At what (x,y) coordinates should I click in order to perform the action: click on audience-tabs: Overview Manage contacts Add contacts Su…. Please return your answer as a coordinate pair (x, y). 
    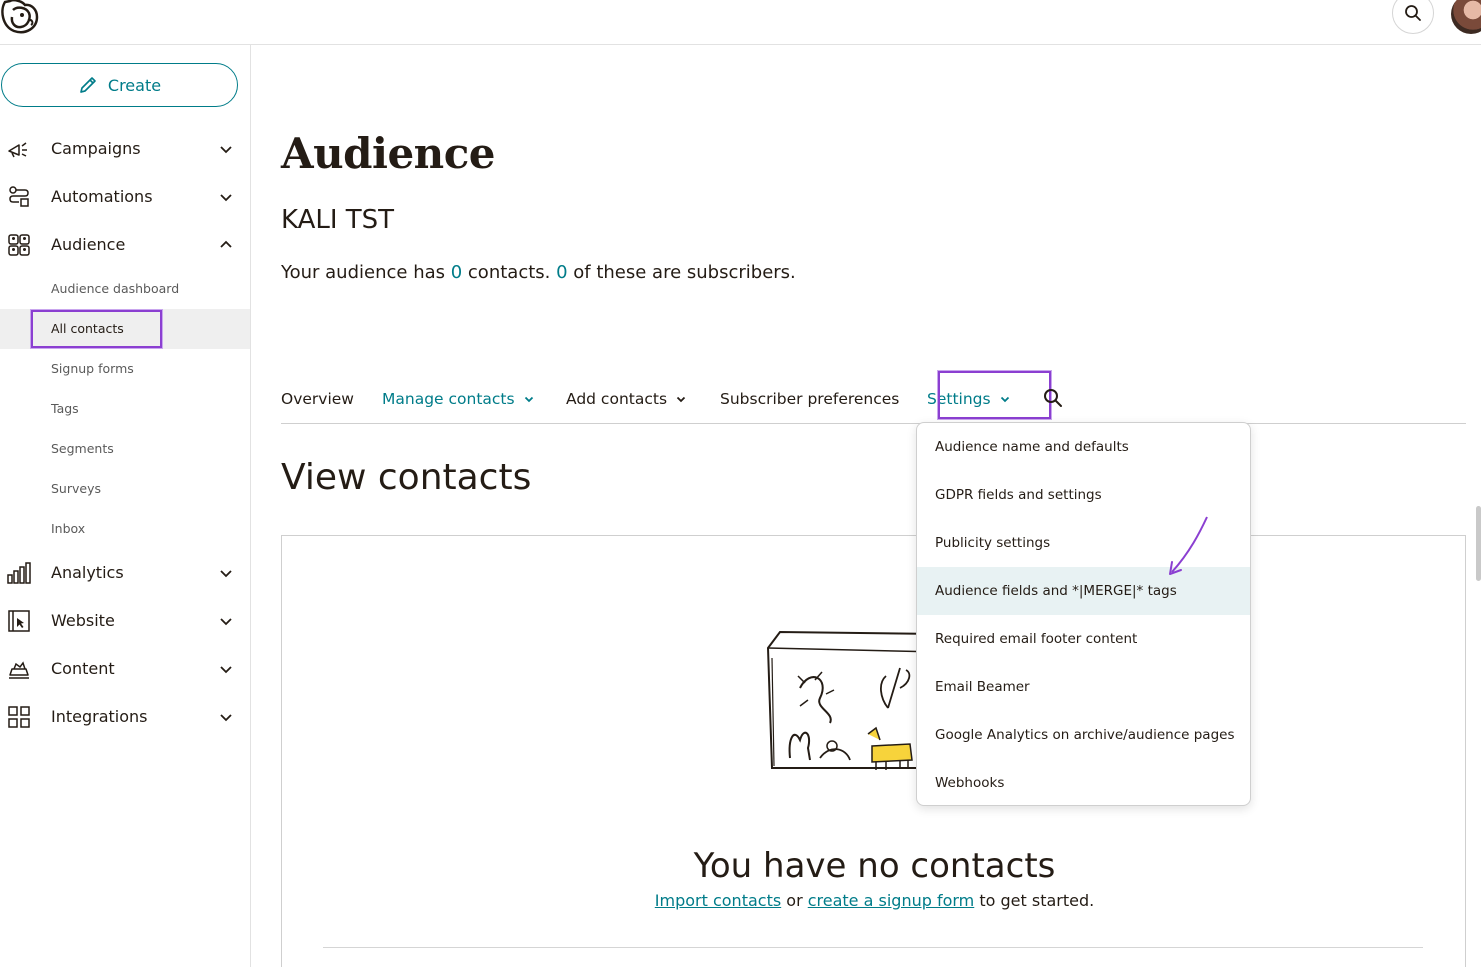
    Looking at the image, I should click on (873, 397).